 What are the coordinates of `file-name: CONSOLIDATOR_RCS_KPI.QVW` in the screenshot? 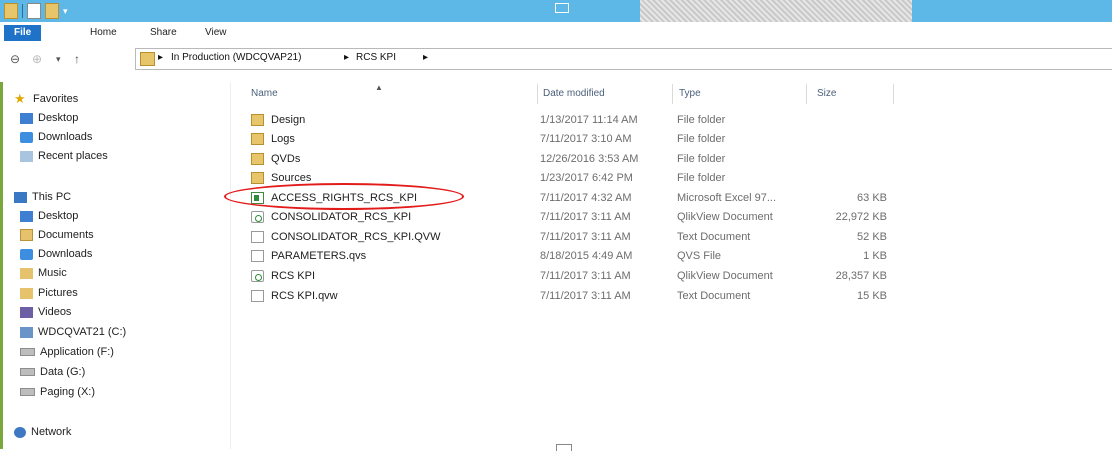 It's located at (356, 237).